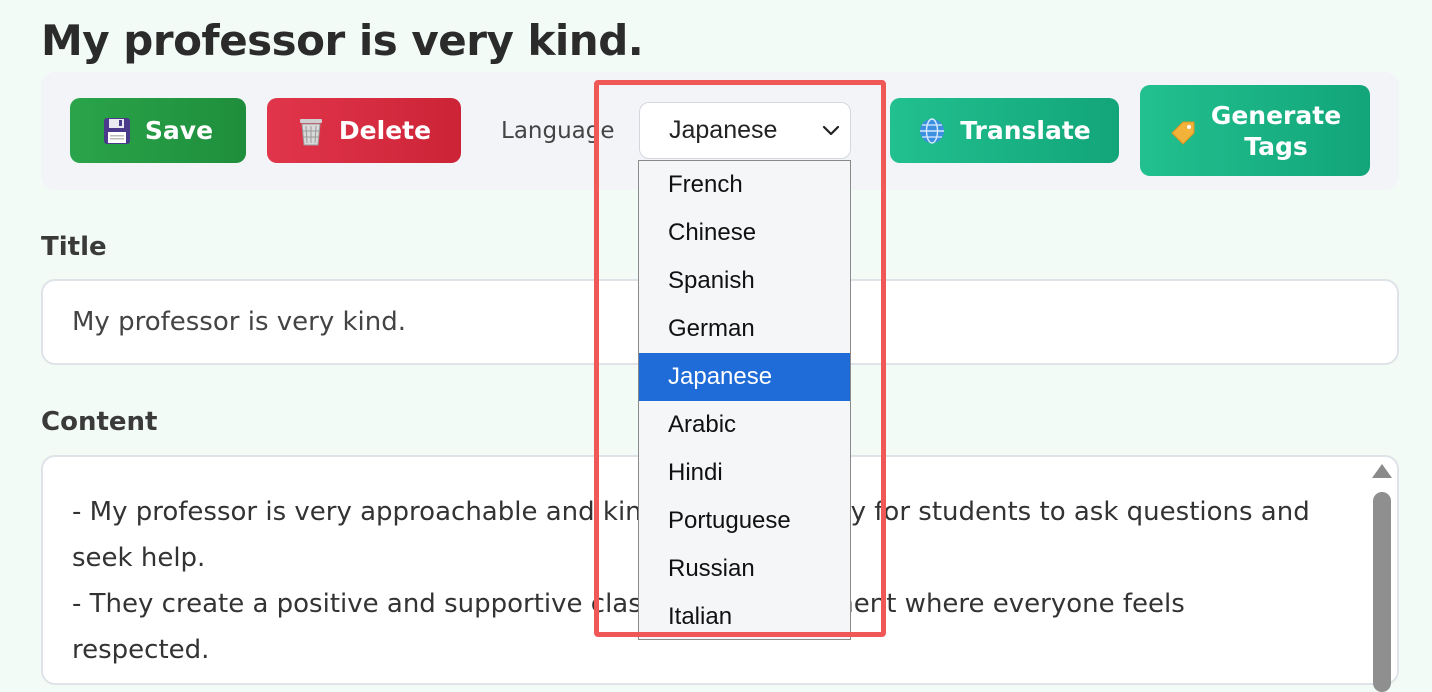  I want to click on language-option-german: German, so click(744, 329).